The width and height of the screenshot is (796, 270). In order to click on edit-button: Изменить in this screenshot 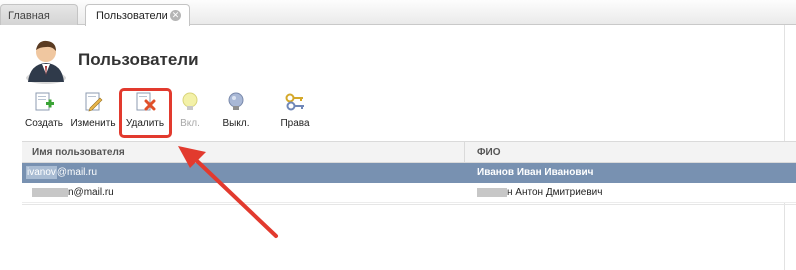, I will do `click(93, 111)`.